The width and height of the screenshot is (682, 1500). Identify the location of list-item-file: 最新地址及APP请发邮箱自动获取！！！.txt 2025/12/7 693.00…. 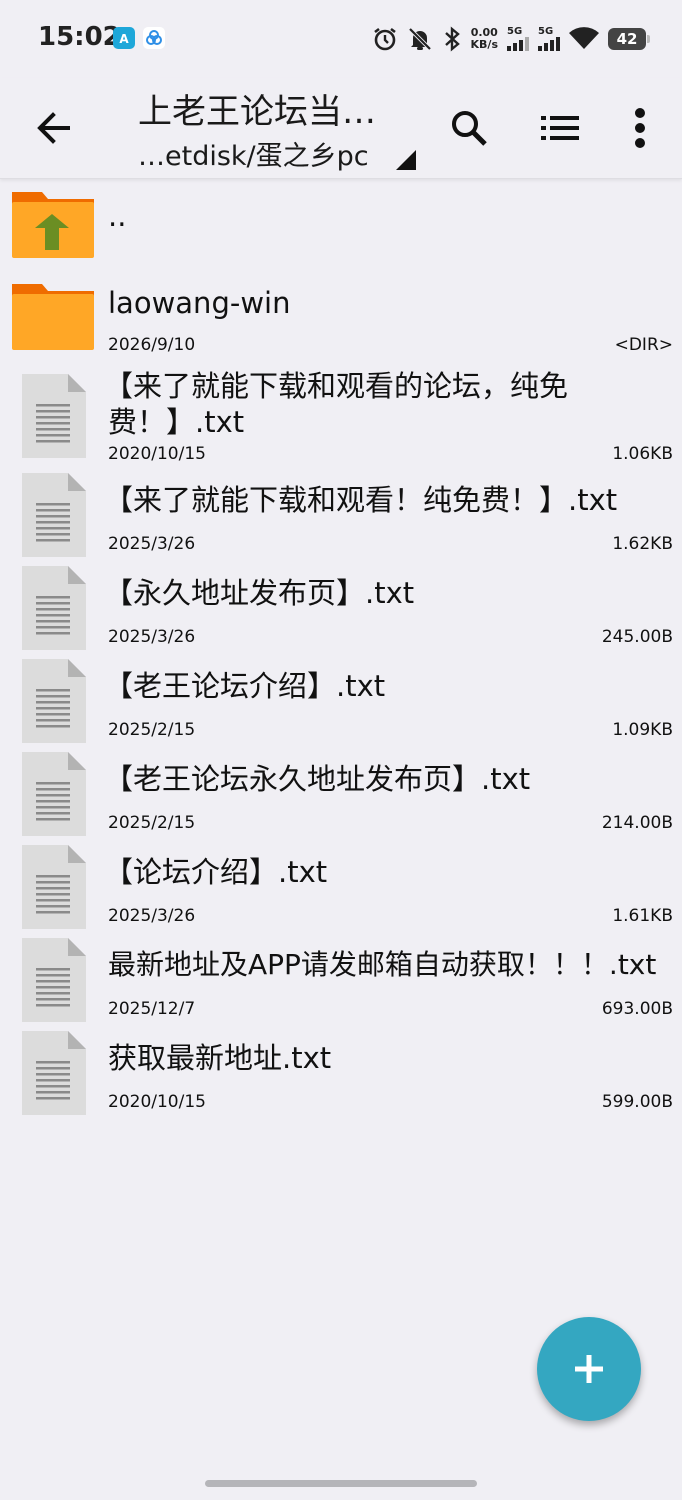
(341, 978).